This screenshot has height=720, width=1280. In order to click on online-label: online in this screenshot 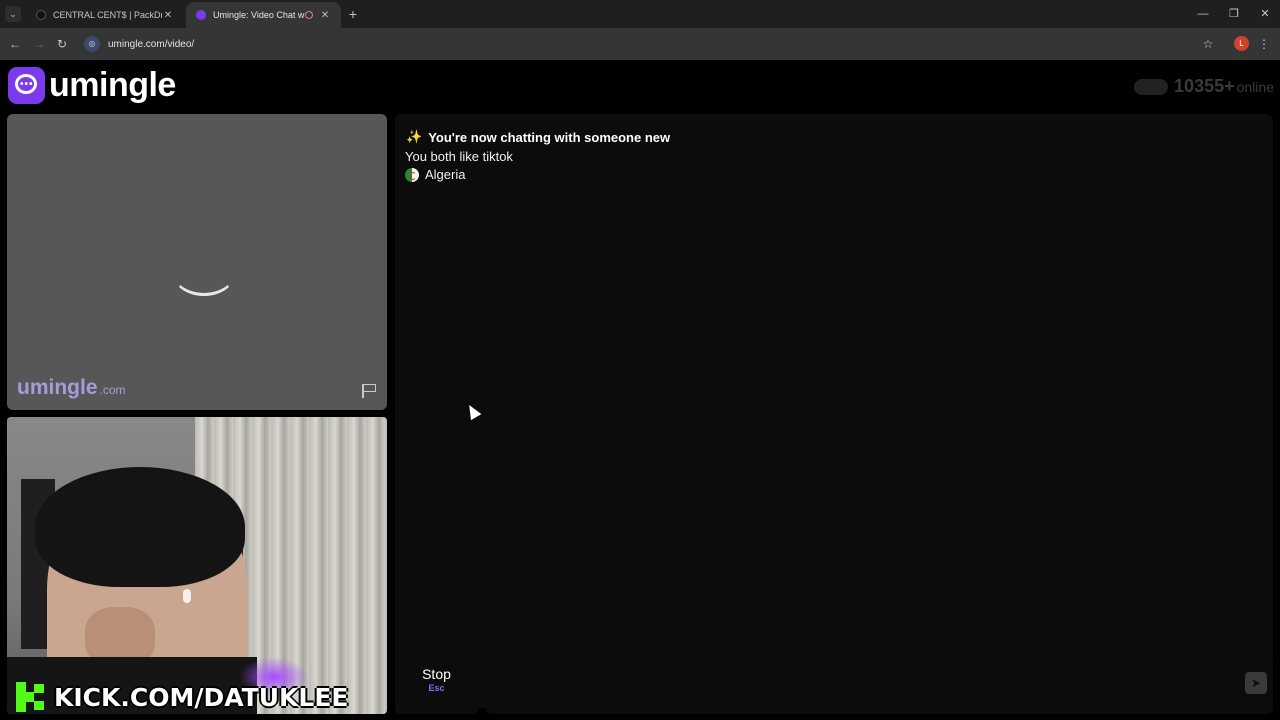, I will do `click(1255, 86)`.